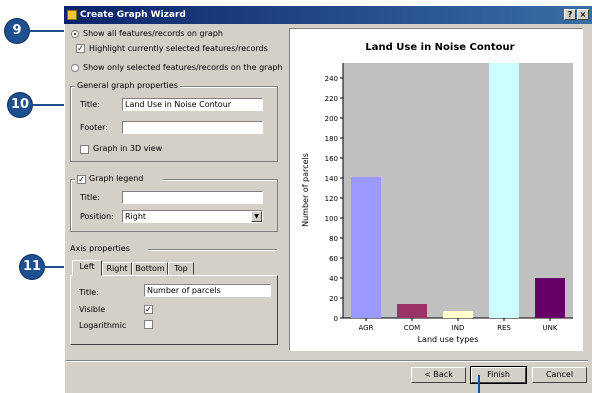 The width and height of the screenshot is (592, 393). I want to click on visible-checkbox: ✓, so click(148, 309).